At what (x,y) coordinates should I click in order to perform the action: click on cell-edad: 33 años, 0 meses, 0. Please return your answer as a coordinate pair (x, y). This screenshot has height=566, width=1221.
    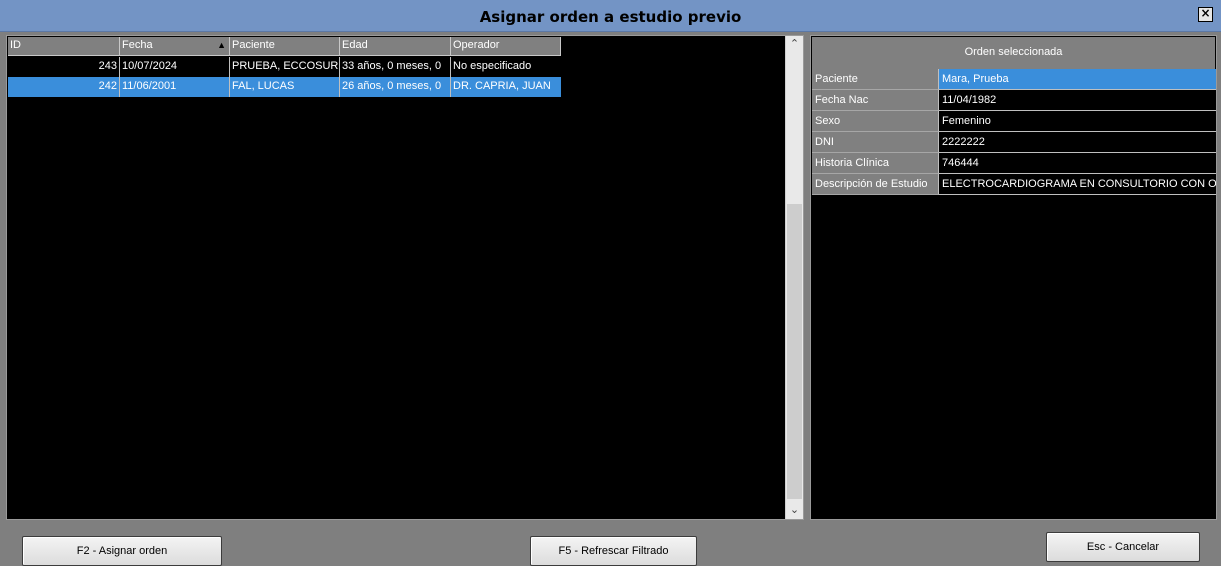
    Looking at the image, I should click on (395, 67).